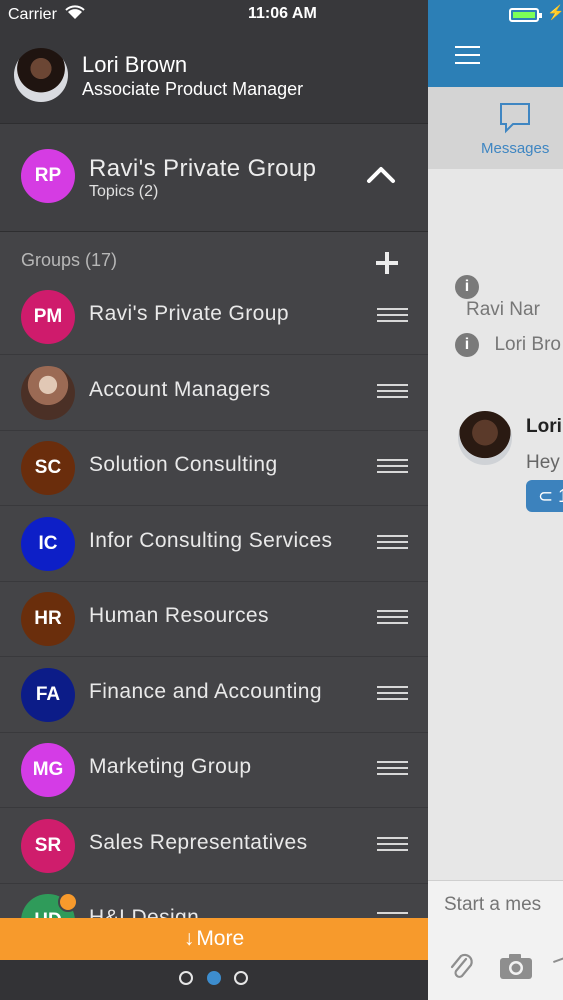  I want to click on conversation-header: ⚡, so click(495, 43).